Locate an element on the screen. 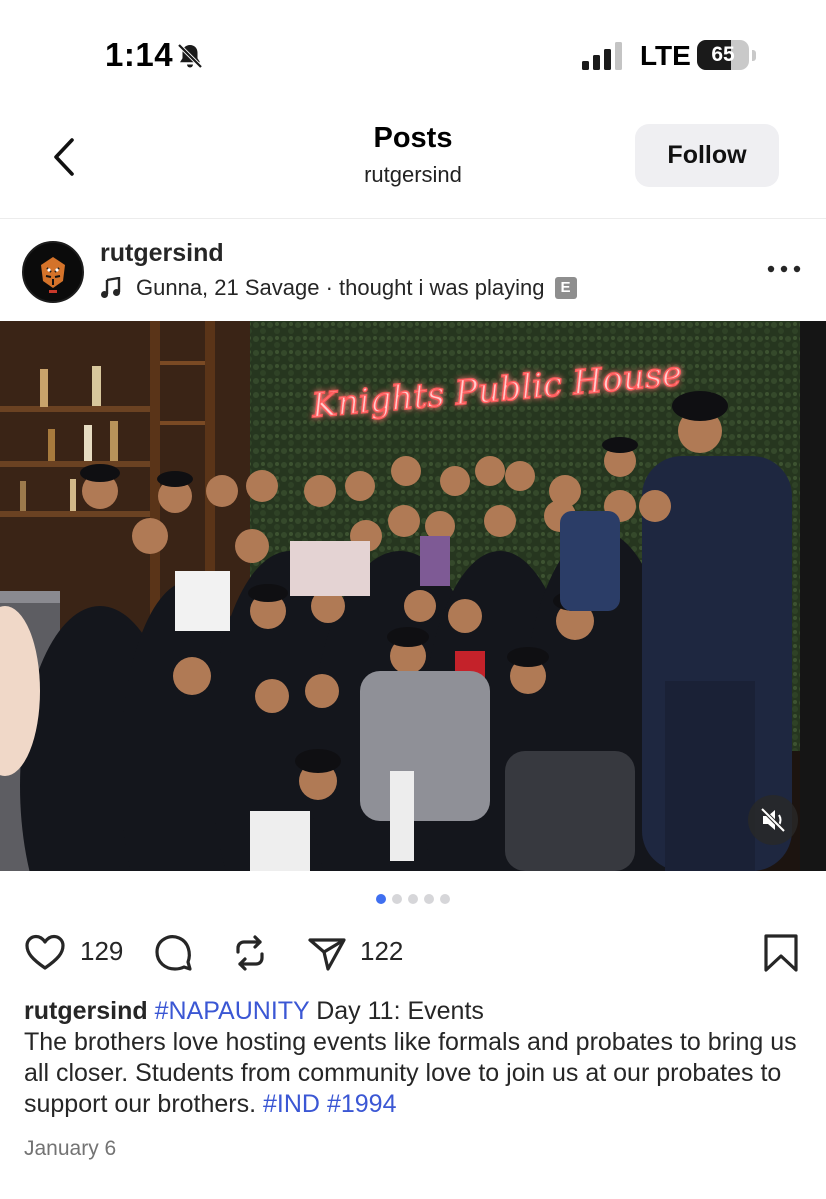  tiger-logo-icon is located at coordinates (53, 272).